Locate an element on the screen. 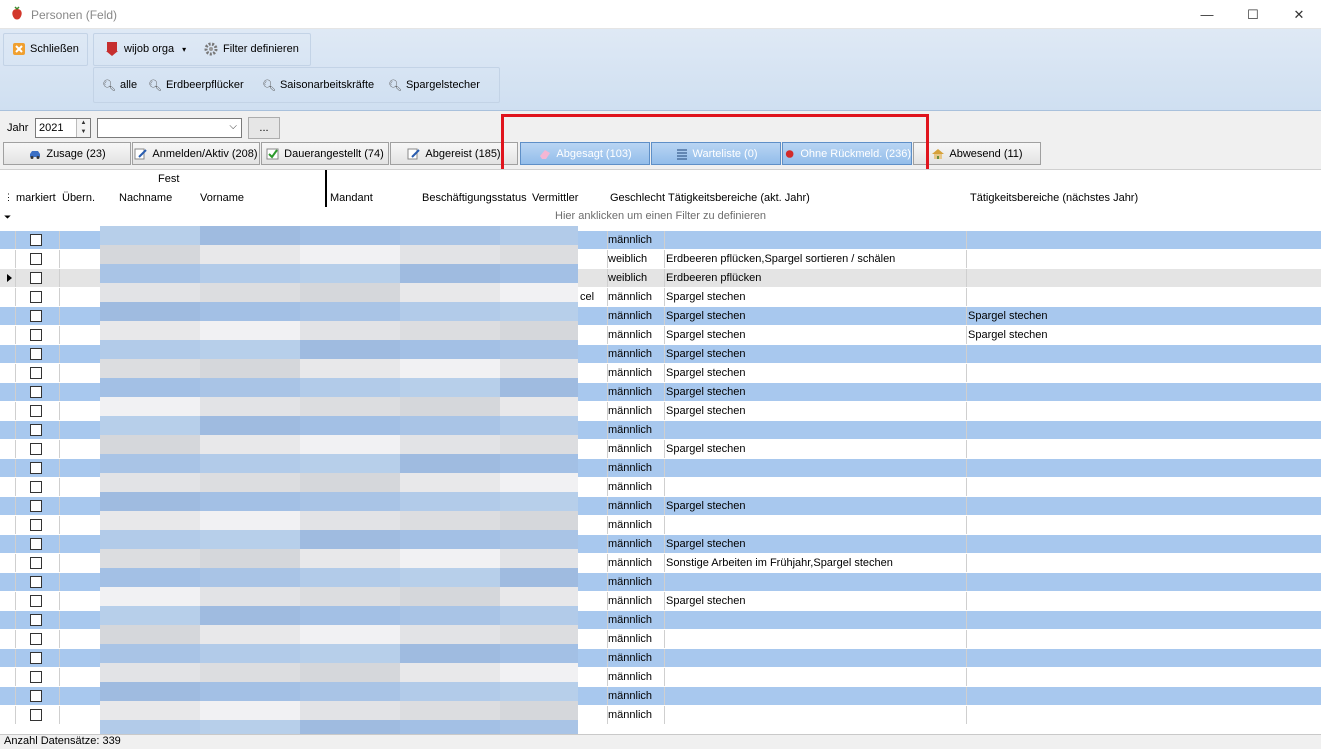 The image size is (1321, 749). column-header-geschlecht: Geschlecht is located at coordinates (637, 198).